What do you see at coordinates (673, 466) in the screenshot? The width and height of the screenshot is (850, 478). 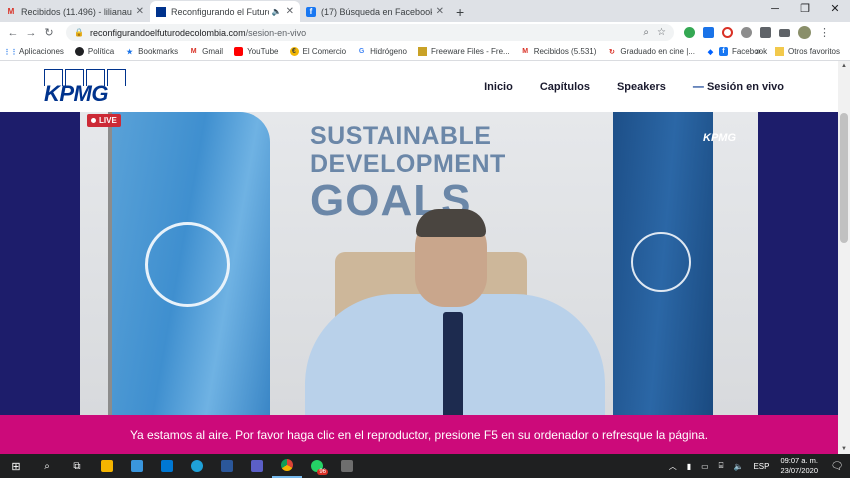 I see `tray-overflow-icon: ︿` at bounding box center [673, 466].